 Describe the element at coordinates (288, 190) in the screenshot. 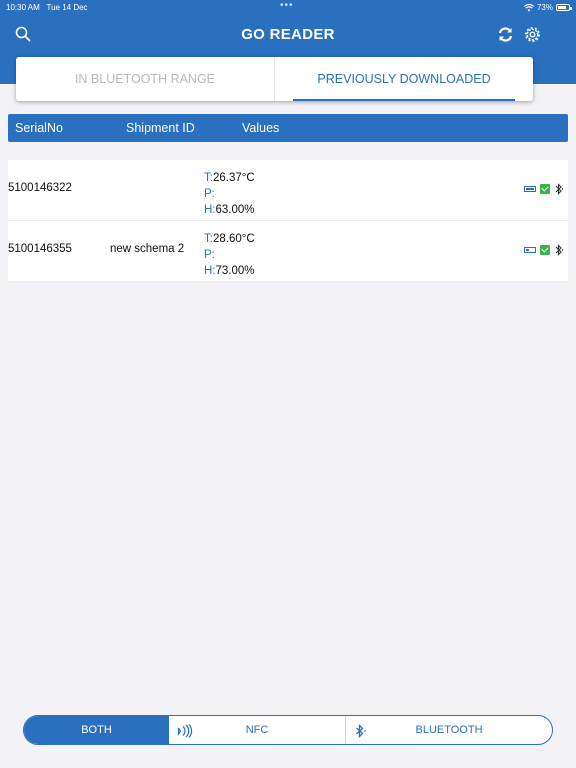

I see `table-row: 5100146322 T:26.37°C P: H:63.00%` at that location.